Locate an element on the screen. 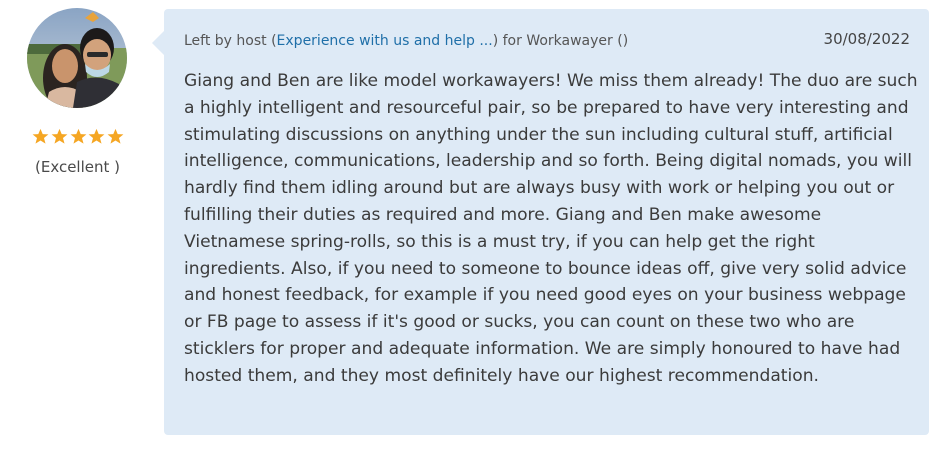 Image resolution: width=949 pixels, height=458 pixels. avatar-photo is located at coordinates (77, 58).